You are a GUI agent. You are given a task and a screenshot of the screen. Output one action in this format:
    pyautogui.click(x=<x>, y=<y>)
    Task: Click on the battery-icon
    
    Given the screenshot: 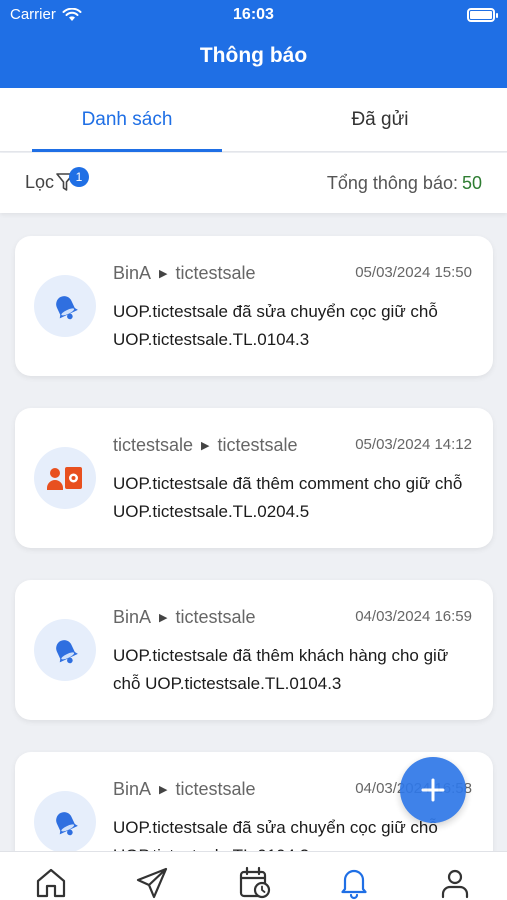 What is the action you would take?
    pyautogui.click(x=482, y=15)
    